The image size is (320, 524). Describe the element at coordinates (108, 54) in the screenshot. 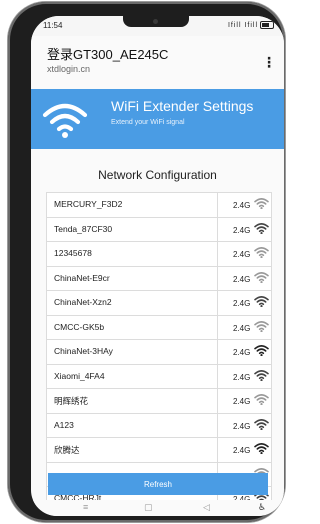

I see `page-title: 登录GT300_AE245C` at that location.